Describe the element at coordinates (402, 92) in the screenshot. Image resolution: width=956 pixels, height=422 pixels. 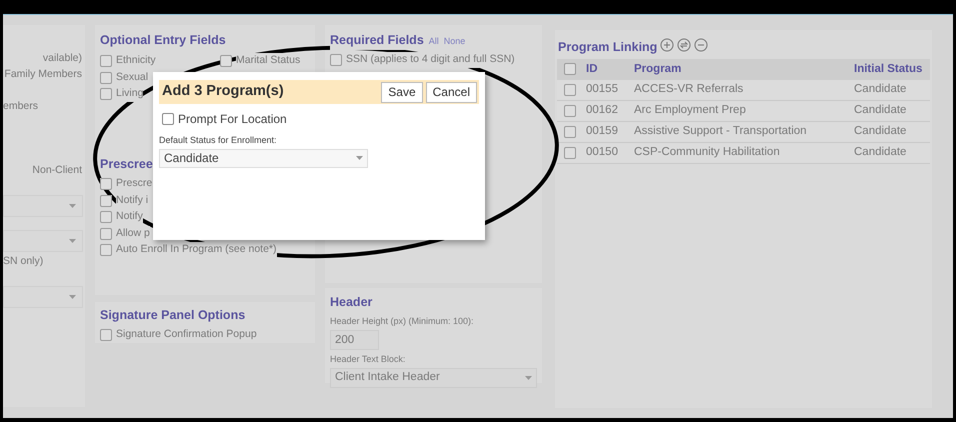
I see `dialog-button: Save` at that location.